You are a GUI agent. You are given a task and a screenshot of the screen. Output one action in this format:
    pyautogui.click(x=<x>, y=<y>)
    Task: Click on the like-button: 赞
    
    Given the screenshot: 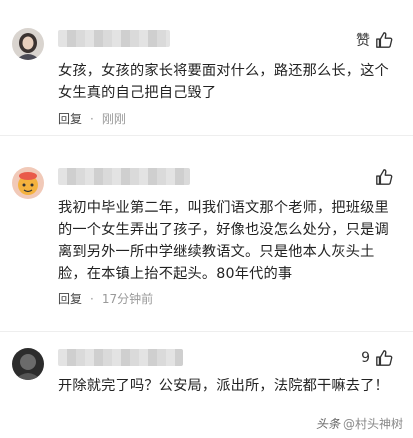 What is the action you would take?
    pyautogui.click(x=374, y=40)
    